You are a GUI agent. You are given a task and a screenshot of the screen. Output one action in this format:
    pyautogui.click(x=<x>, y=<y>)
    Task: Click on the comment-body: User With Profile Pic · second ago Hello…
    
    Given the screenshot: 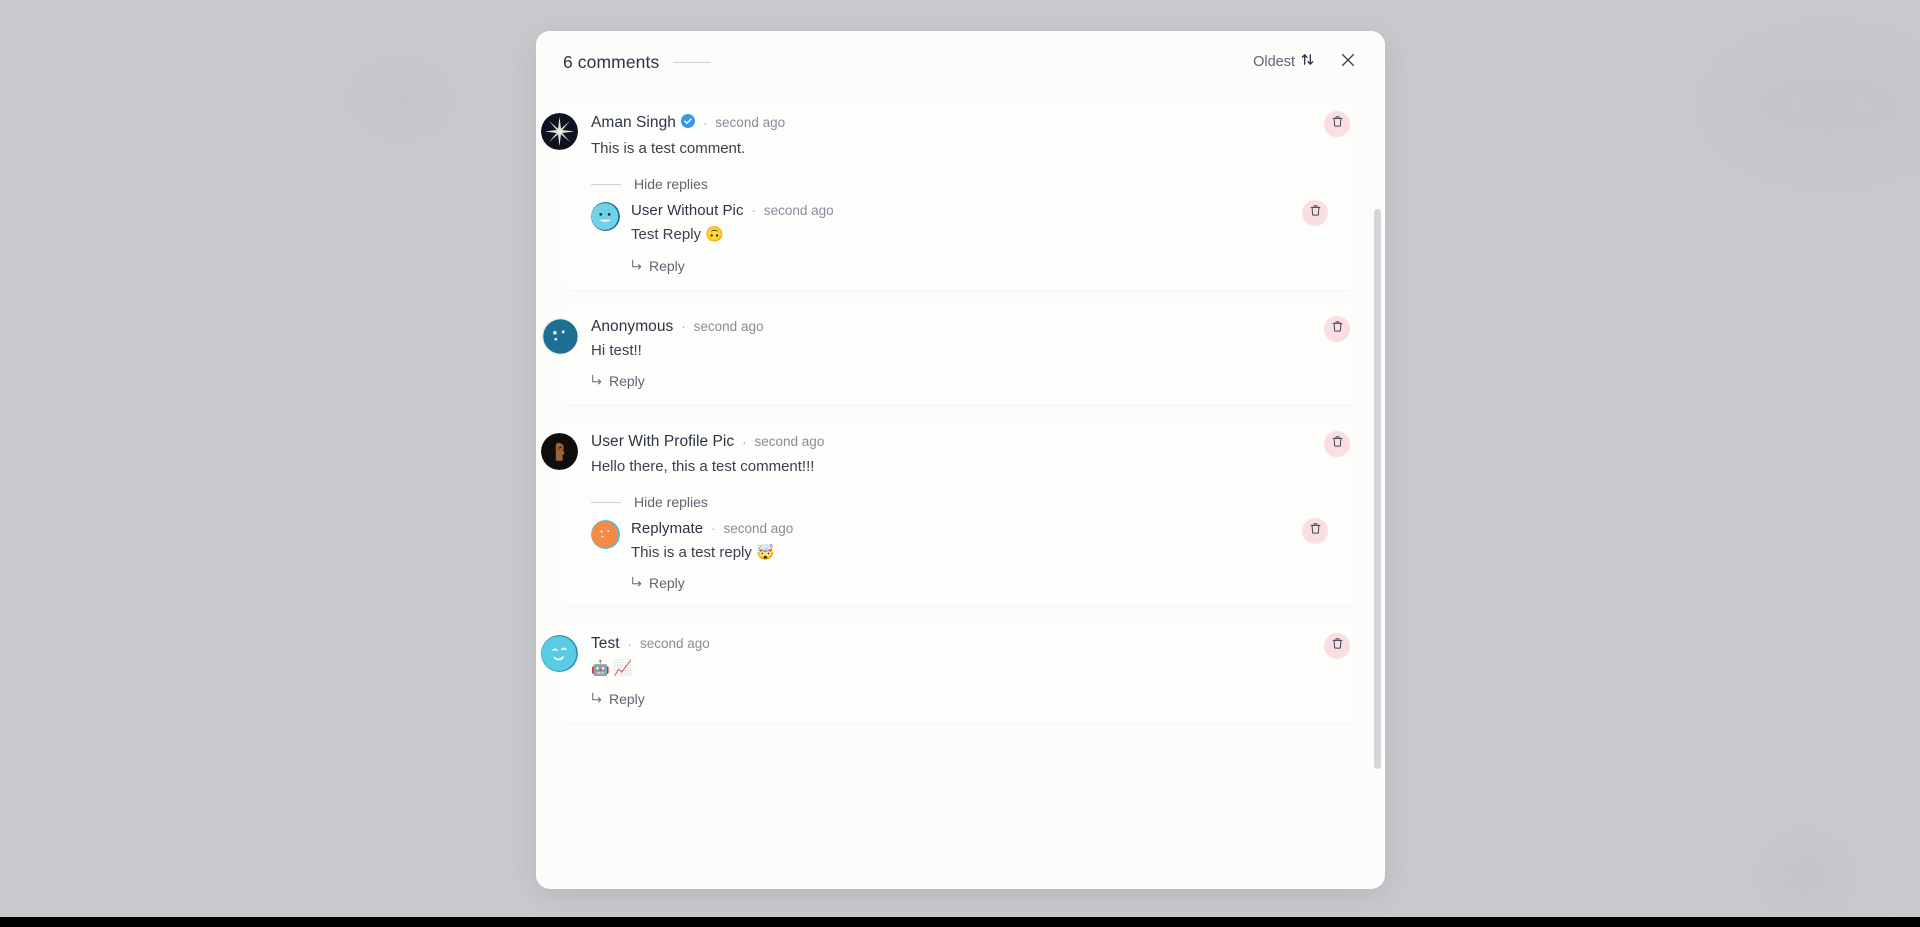 What is the action you would take?
    pyautogui.click(x=963, y=513)
    